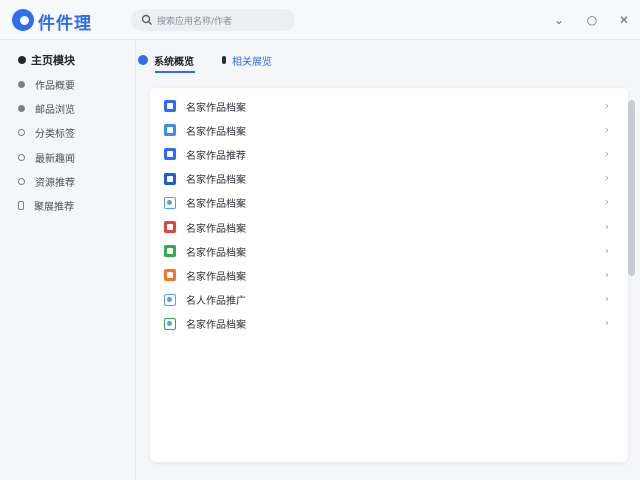 The height and width of the screenshot is (480, 640). What do you see at coordinates (23, 20) in the screenshot?
I see `app-logo-icon` at bounding box center [23, 20].